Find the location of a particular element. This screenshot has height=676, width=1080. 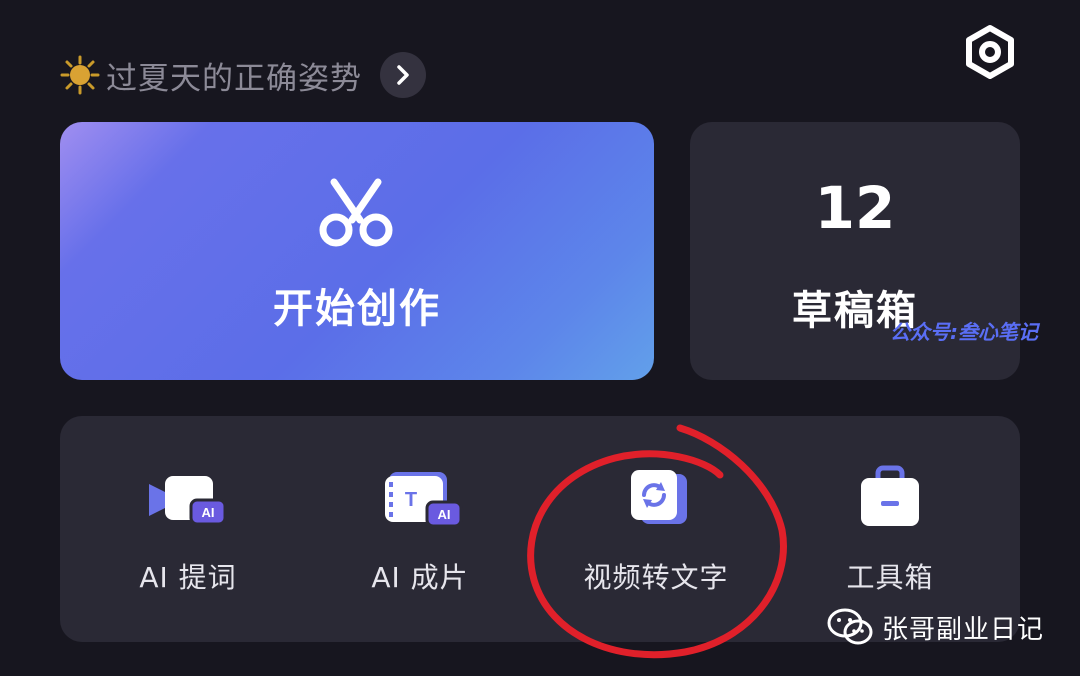

tool-toolbox-label: 工具箱 is located at coordinates (890, 577).